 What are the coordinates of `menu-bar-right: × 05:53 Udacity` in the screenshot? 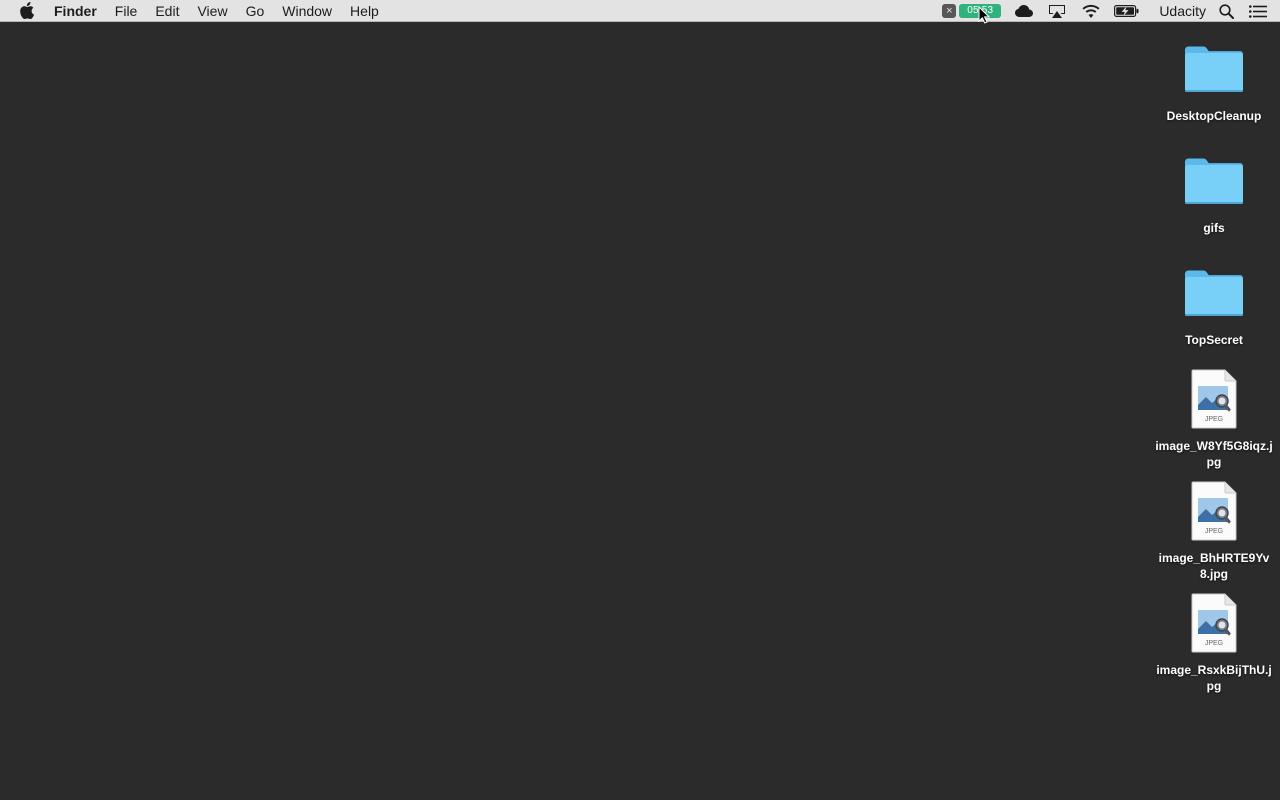 It's located at (1108, 11).